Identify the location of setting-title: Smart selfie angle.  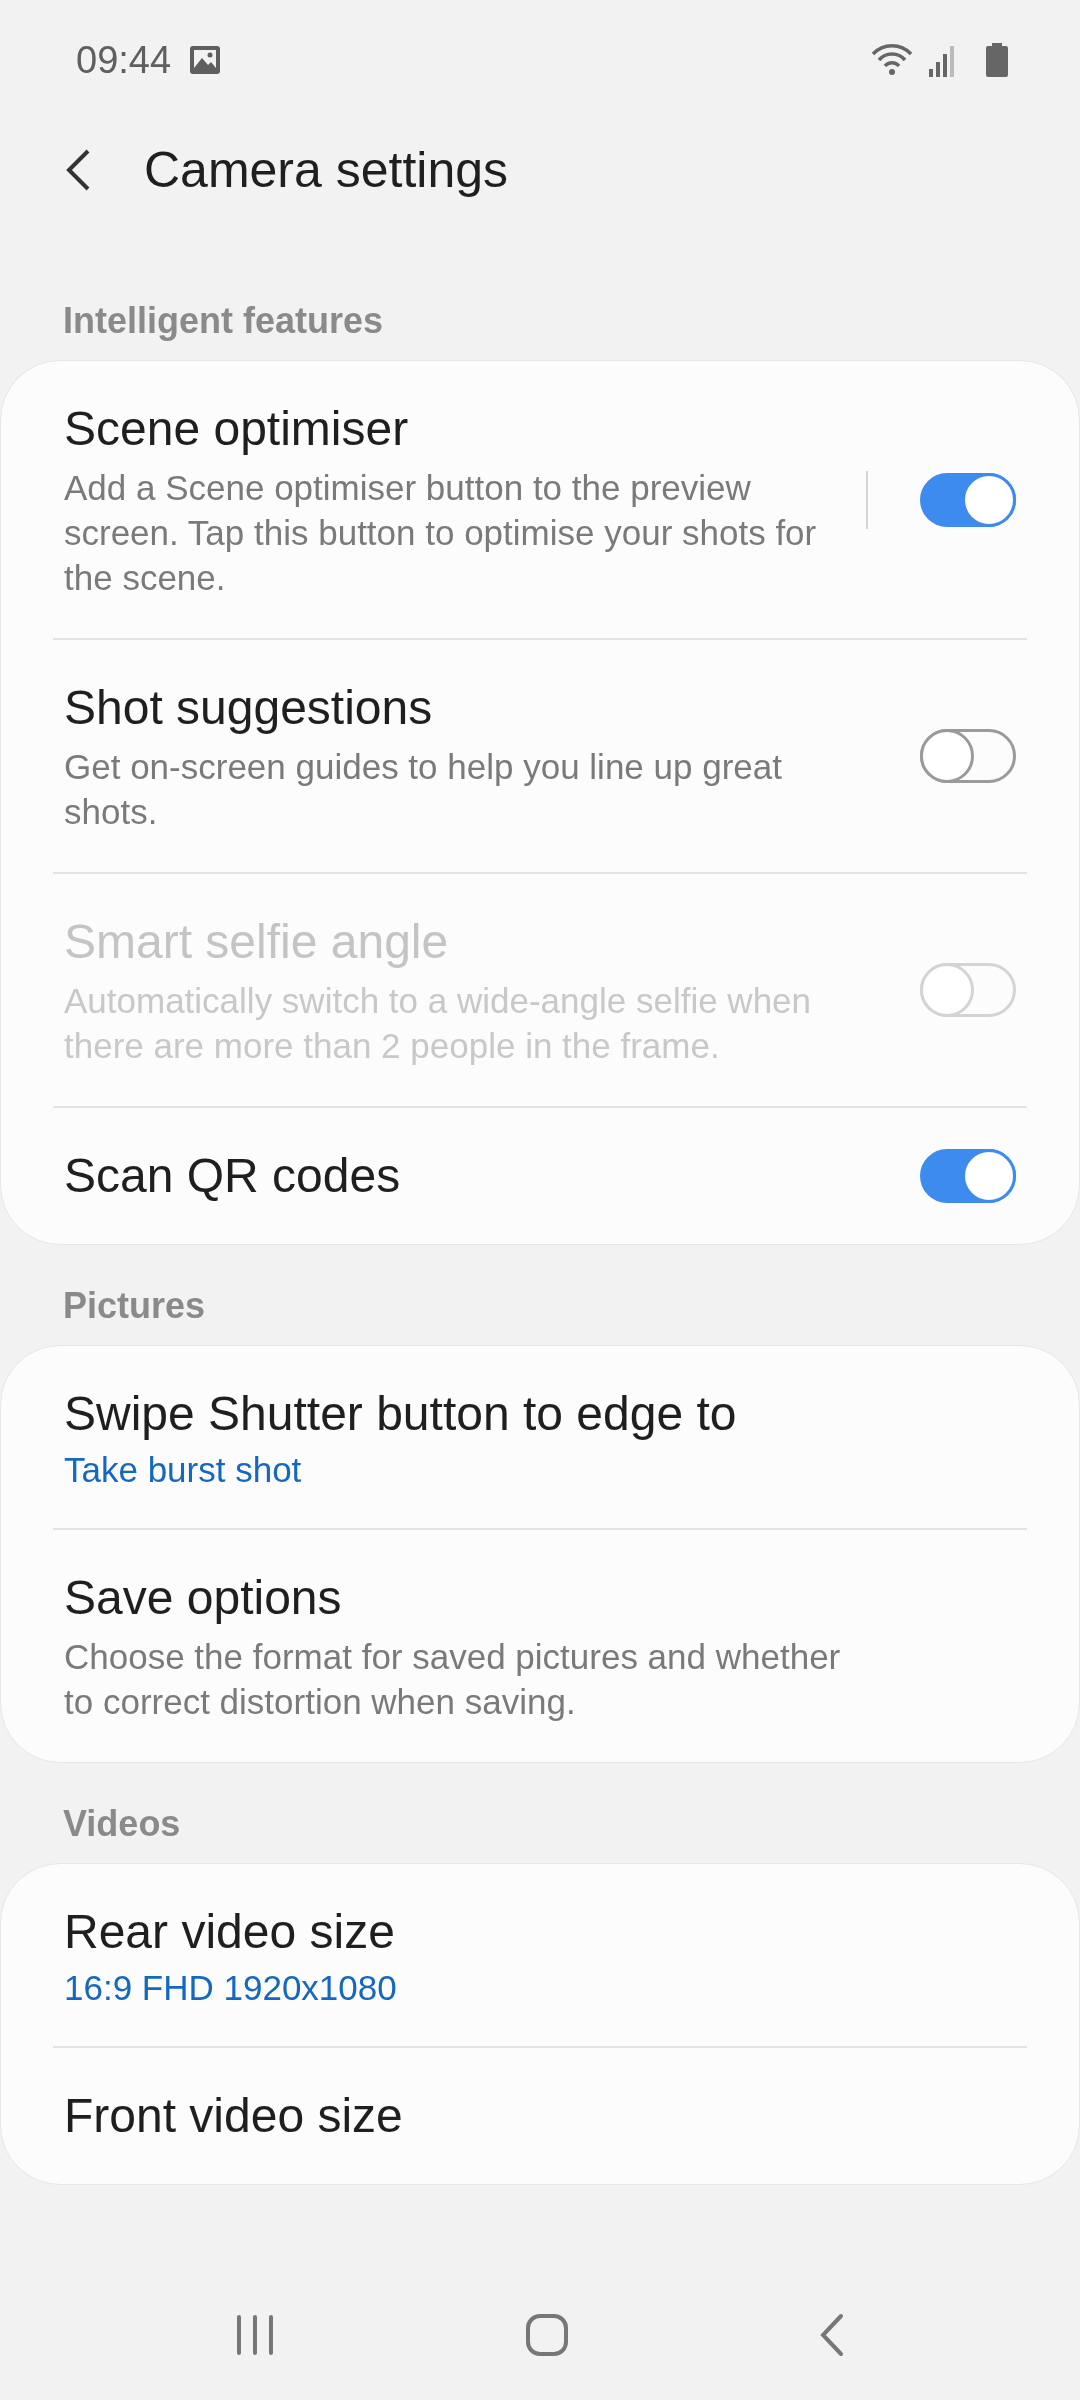
(257, 942).